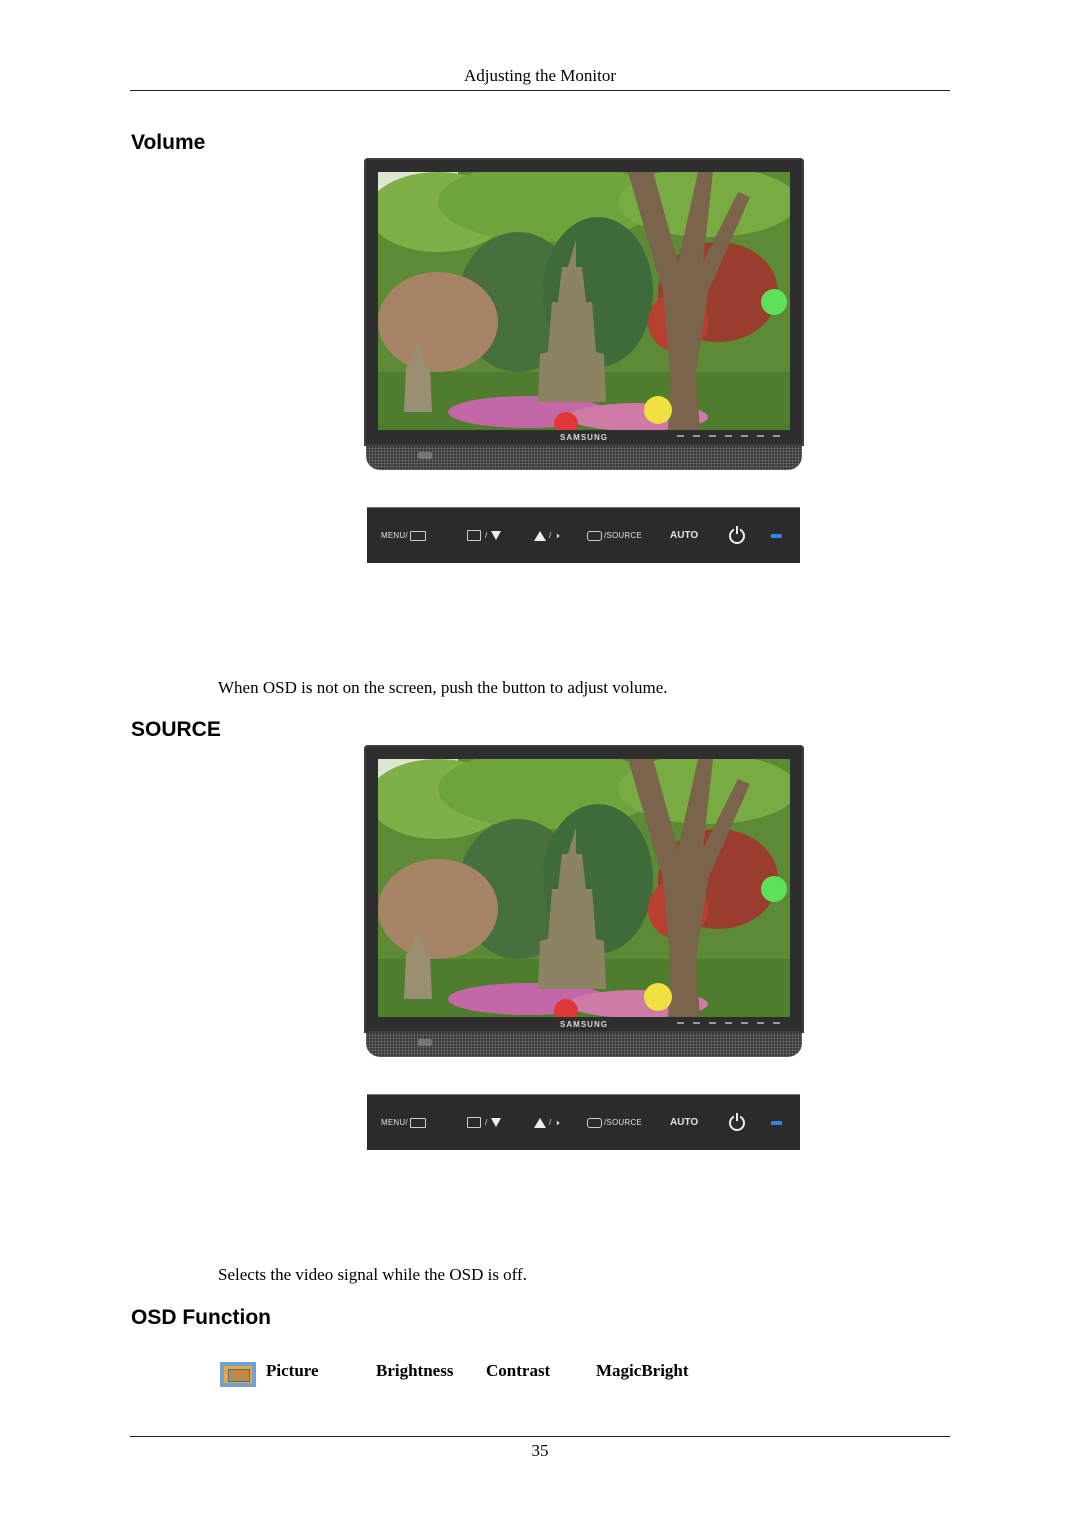  What do you see at coordinates (540, 1436) in the screenshot?
I see `footer-rule` at bounding box center [540, 1436].